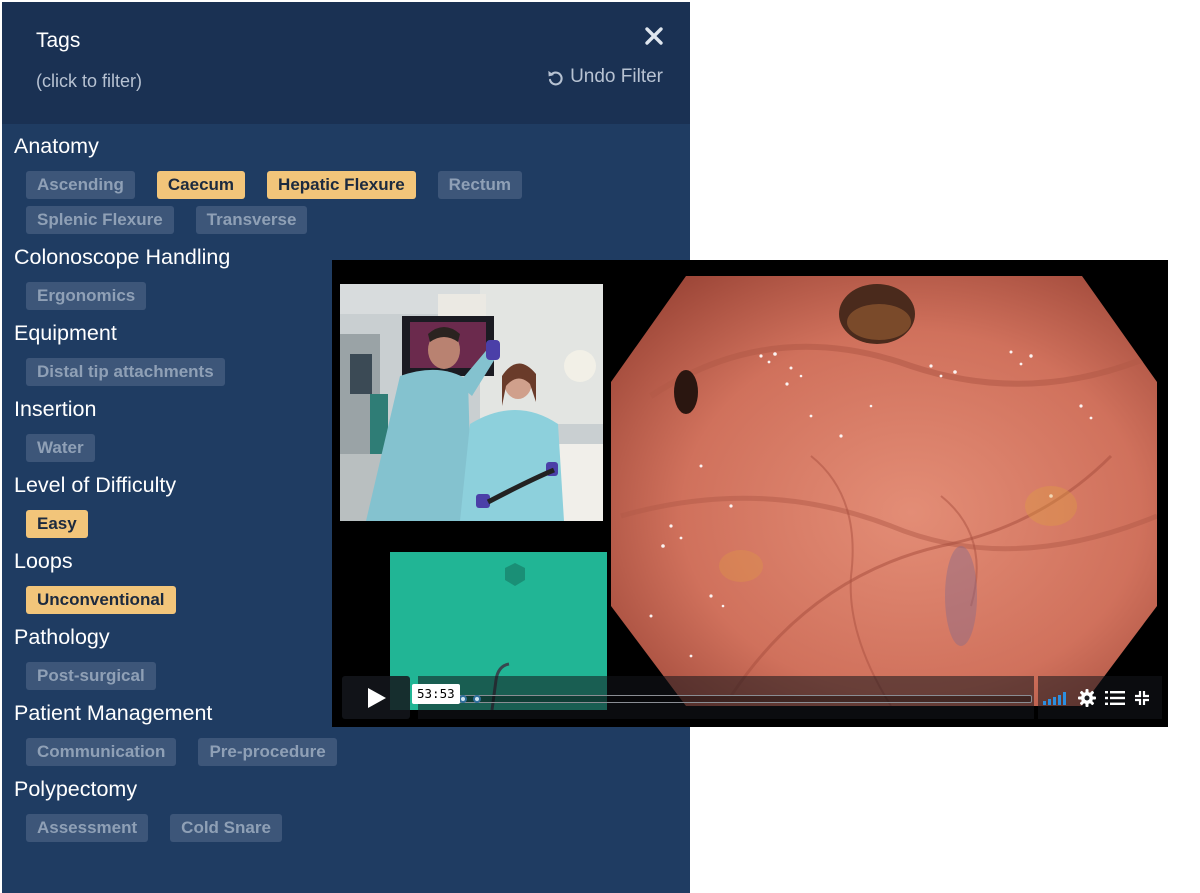 This screenshot has width=1200, height=893. I want to click on tag-chip: Hepatic Flexure, so click(341, 185).